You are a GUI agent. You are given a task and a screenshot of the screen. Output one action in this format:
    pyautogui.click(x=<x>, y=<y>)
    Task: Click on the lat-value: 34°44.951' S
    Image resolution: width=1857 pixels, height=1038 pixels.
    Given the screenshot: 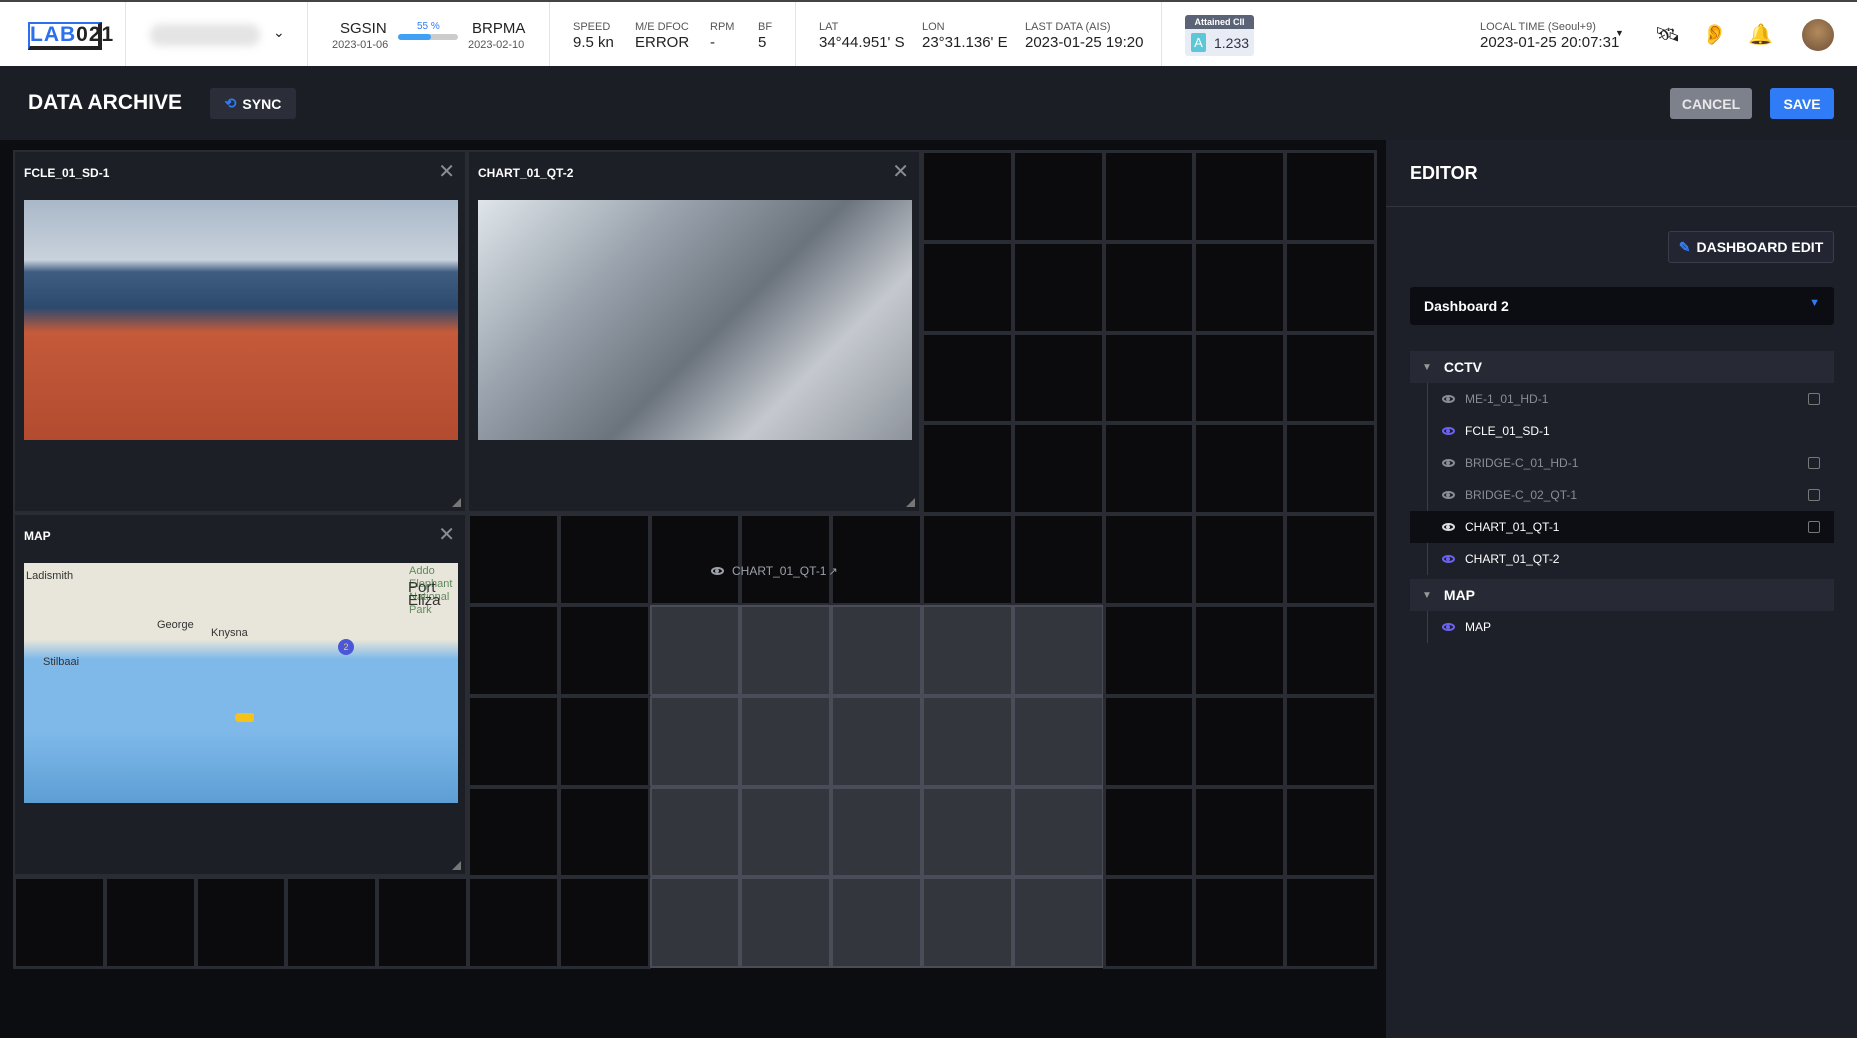 What is the action you would take?
    pyautogui.click(x=862, y=42)
    